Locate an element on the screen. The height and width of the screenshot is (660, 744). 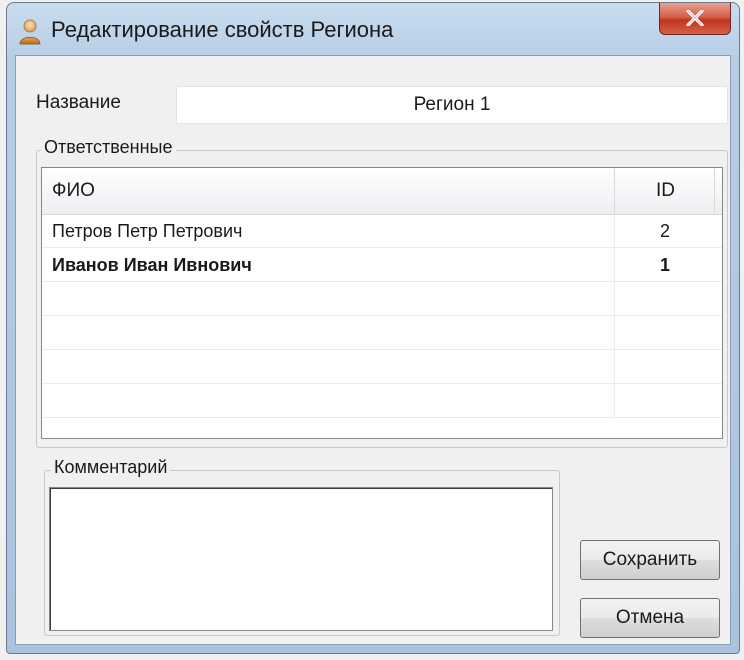
responsibles-group-label: Ответственные is located at coordinates (108, 147).